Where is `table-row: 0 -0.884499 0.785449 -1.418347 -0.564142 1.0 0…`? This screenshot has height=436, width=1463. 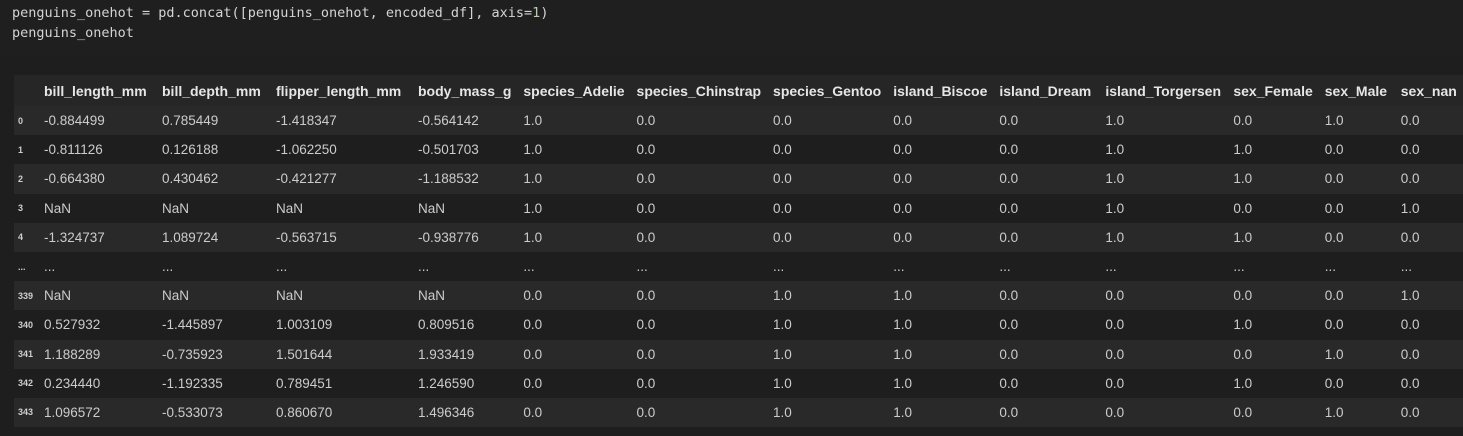 table-row: 0 -0.884499 0.785449 -1.418347 -0.564142 1.0 0… is located at coordinates (738, 121).